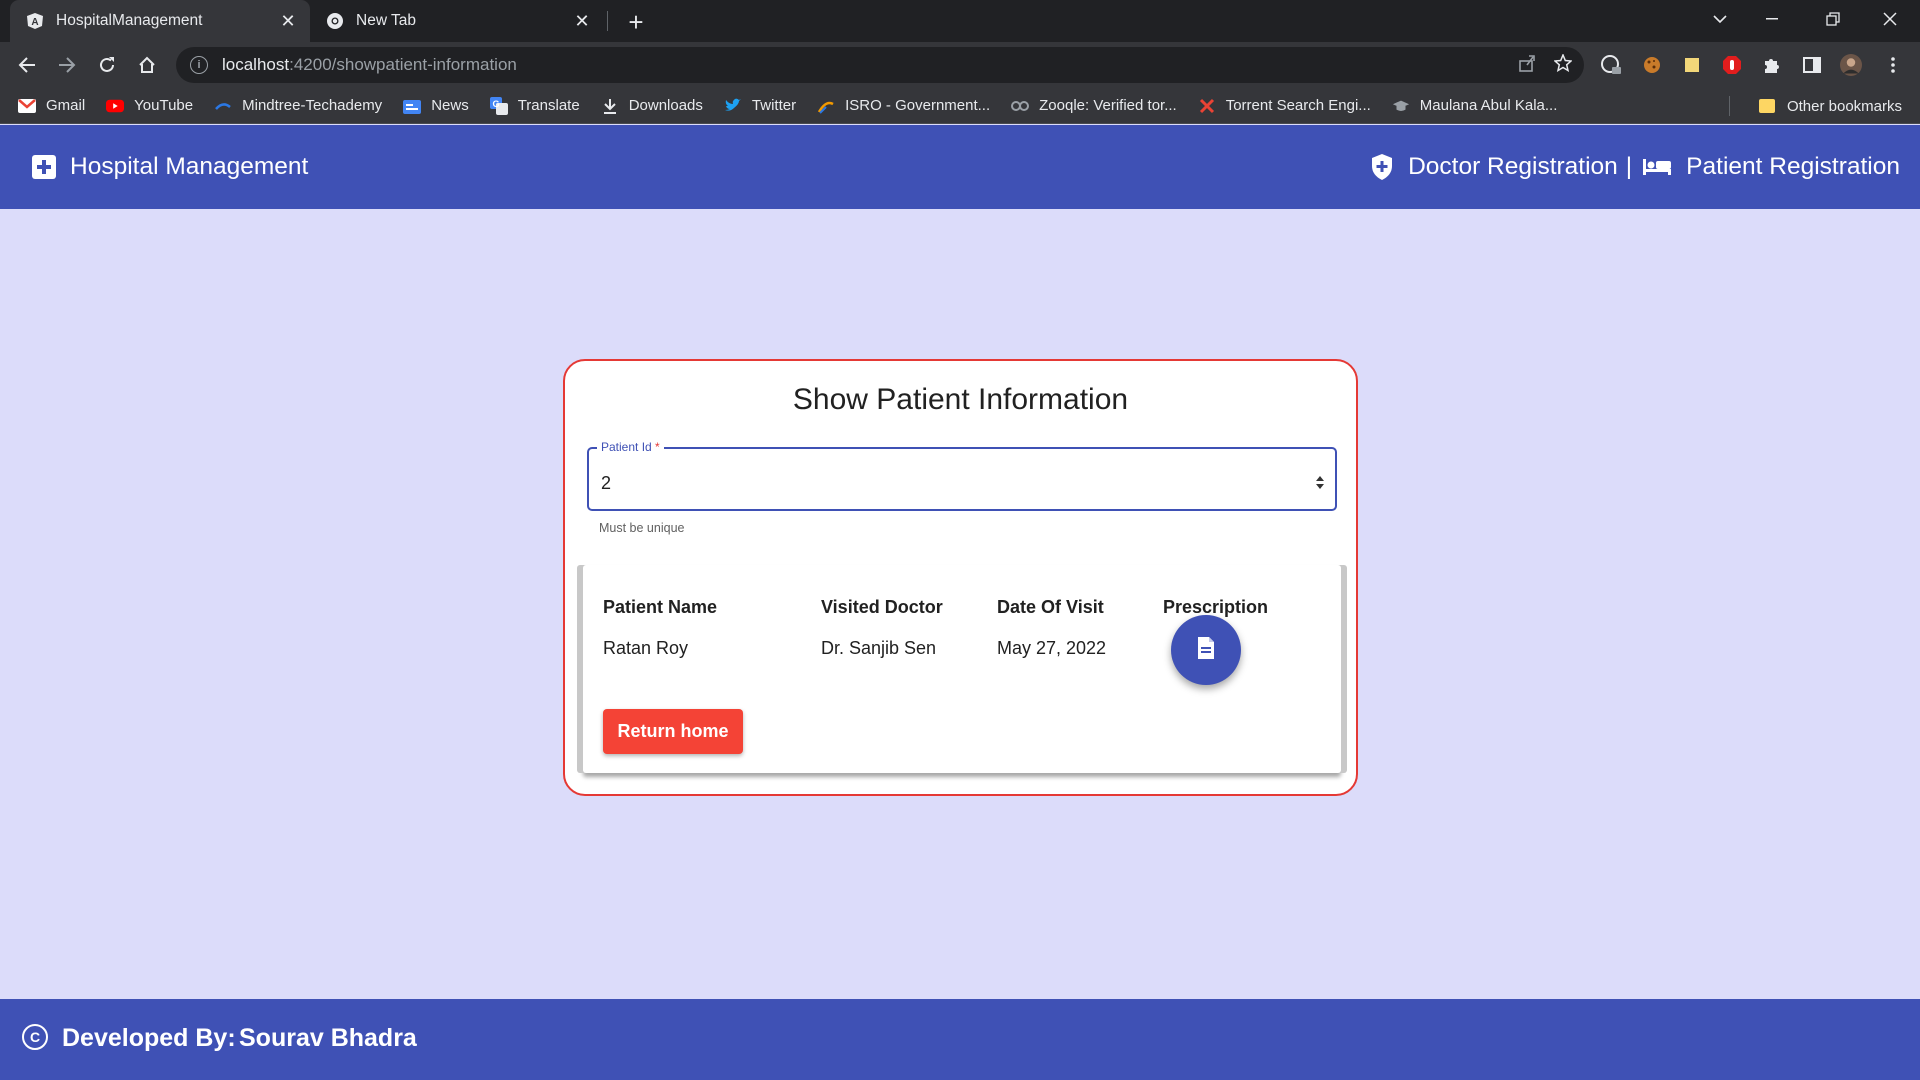  What do you see at coordinates (636, 22) in the screenshot?
I see `new-tab-button: +` at bounding box center [636, 22].